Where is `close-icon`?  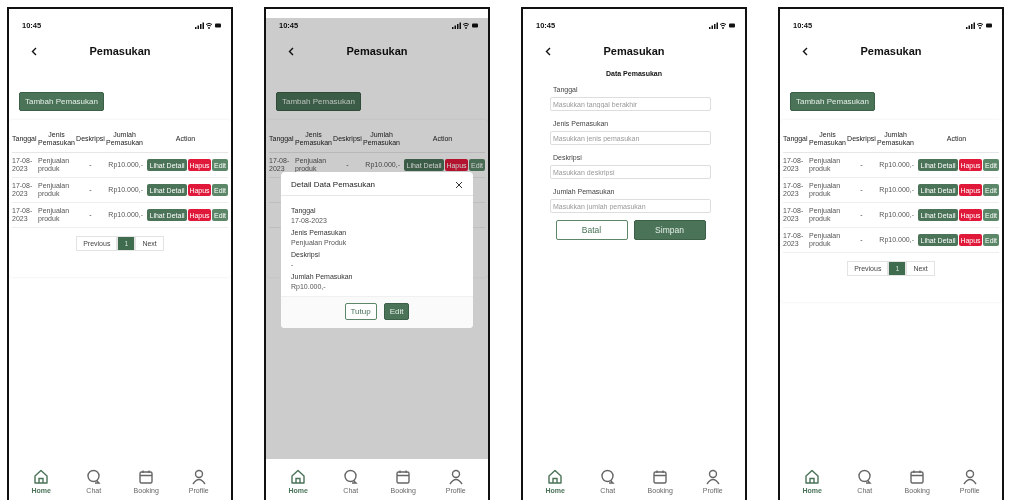 close-icon is located at coordinates (459, 184).